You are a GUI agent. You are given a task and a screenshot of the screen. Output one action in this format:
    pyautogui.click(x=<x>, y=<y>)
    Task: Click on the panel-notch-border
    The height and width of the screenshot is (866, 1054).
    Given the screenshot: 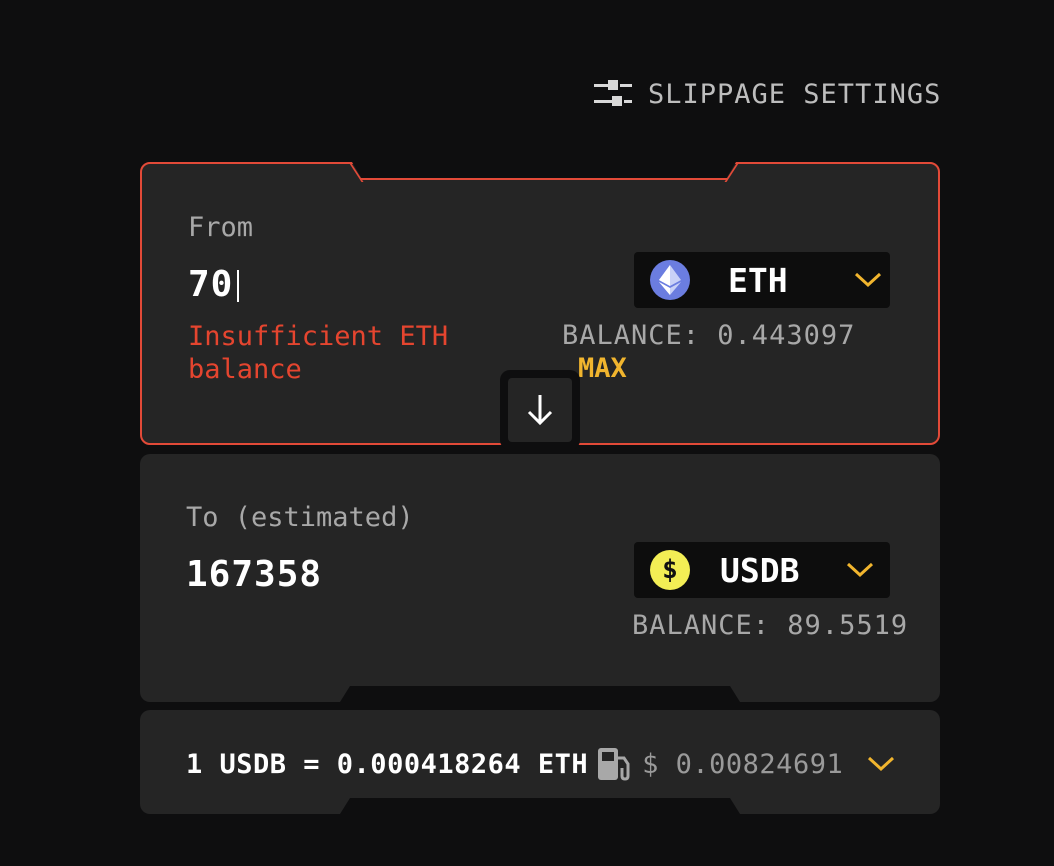 What is the action you would take?
    pyautogui.click(x=544, y=179)
    